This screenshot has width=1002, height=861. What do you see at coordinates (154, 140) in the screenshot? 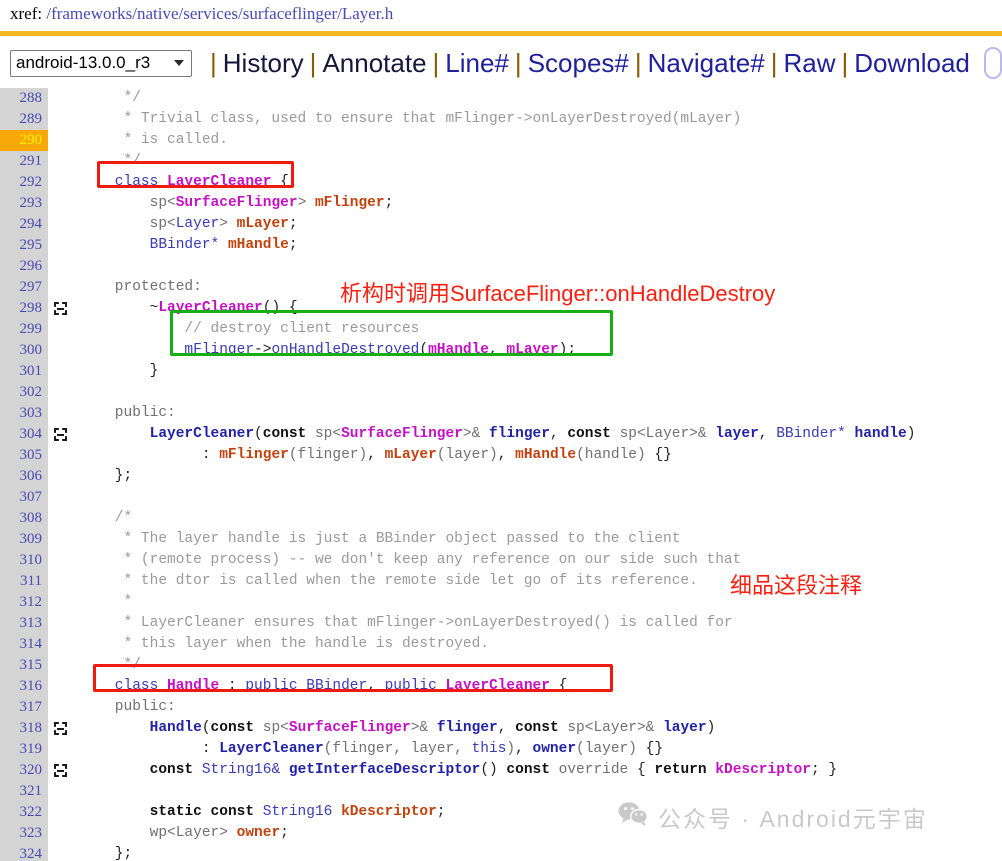
I see `code-line-text: * is called.` at bounding box center [154, 140].